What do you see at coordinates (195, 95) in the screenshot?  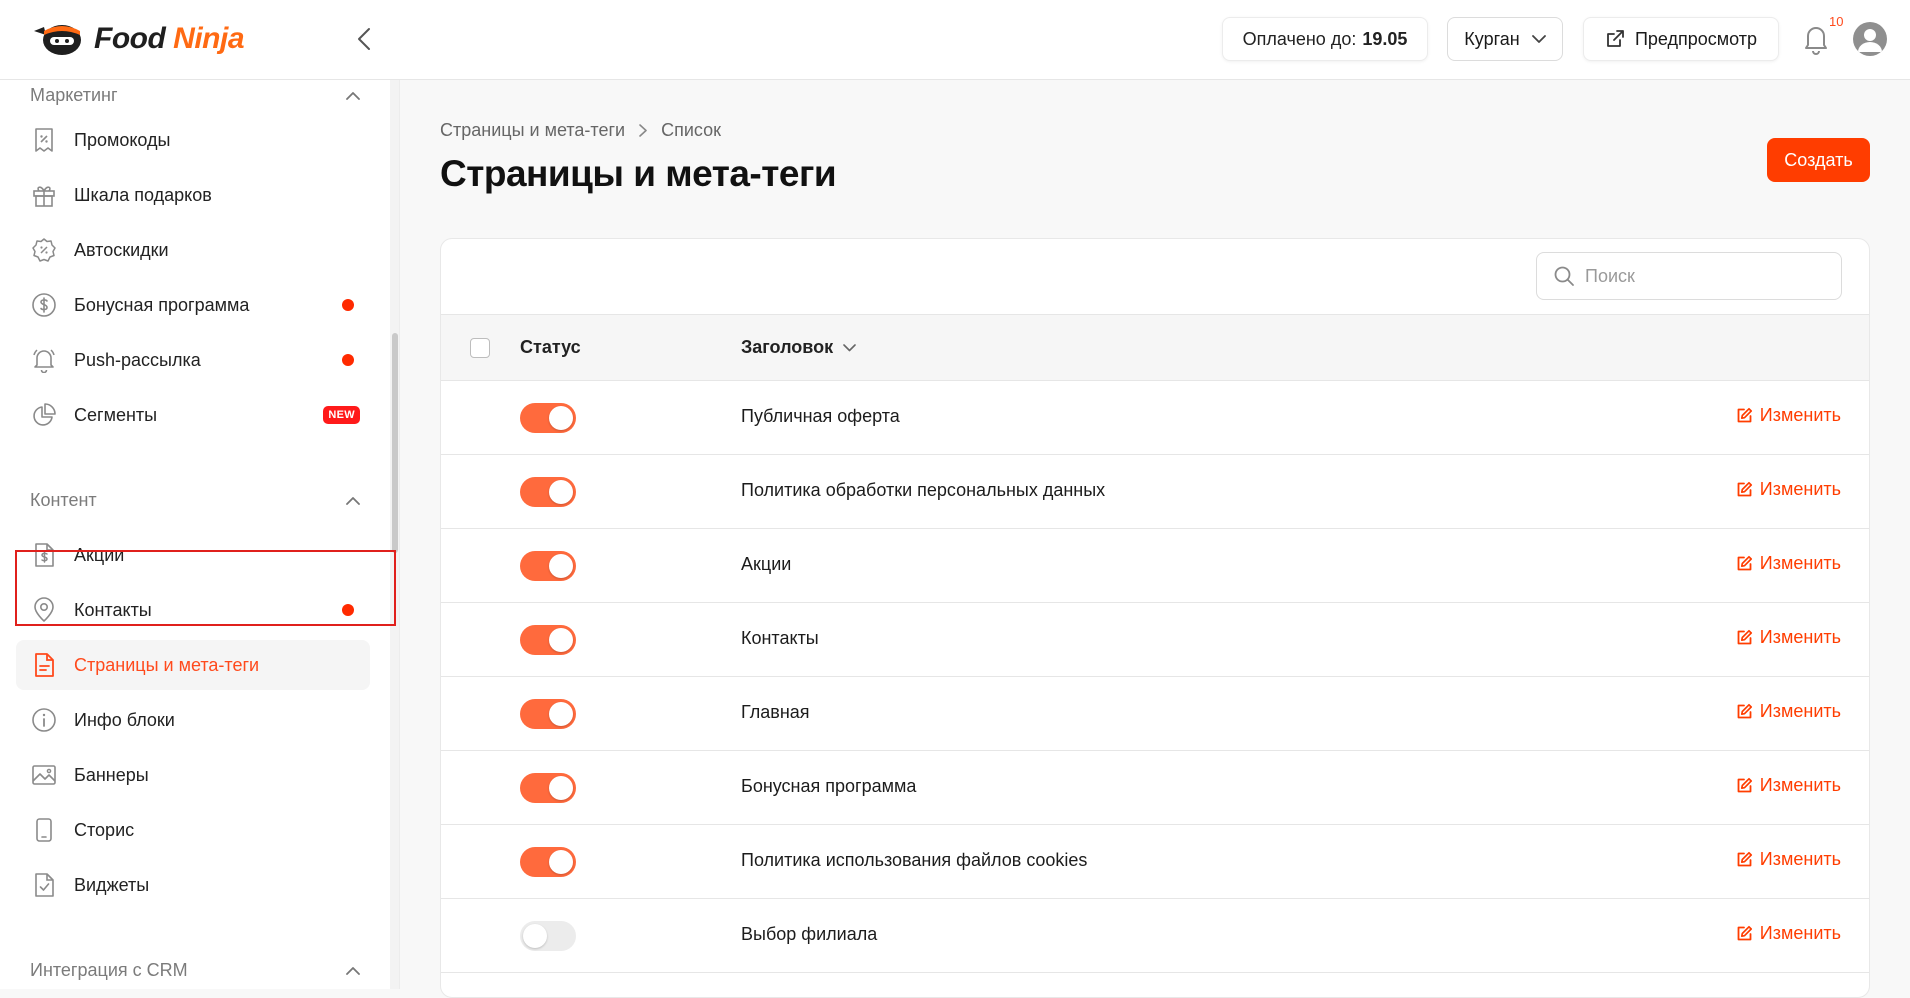 I see `sidebar-section-marketing: Маркетинг` at bounding box center [195, 95].